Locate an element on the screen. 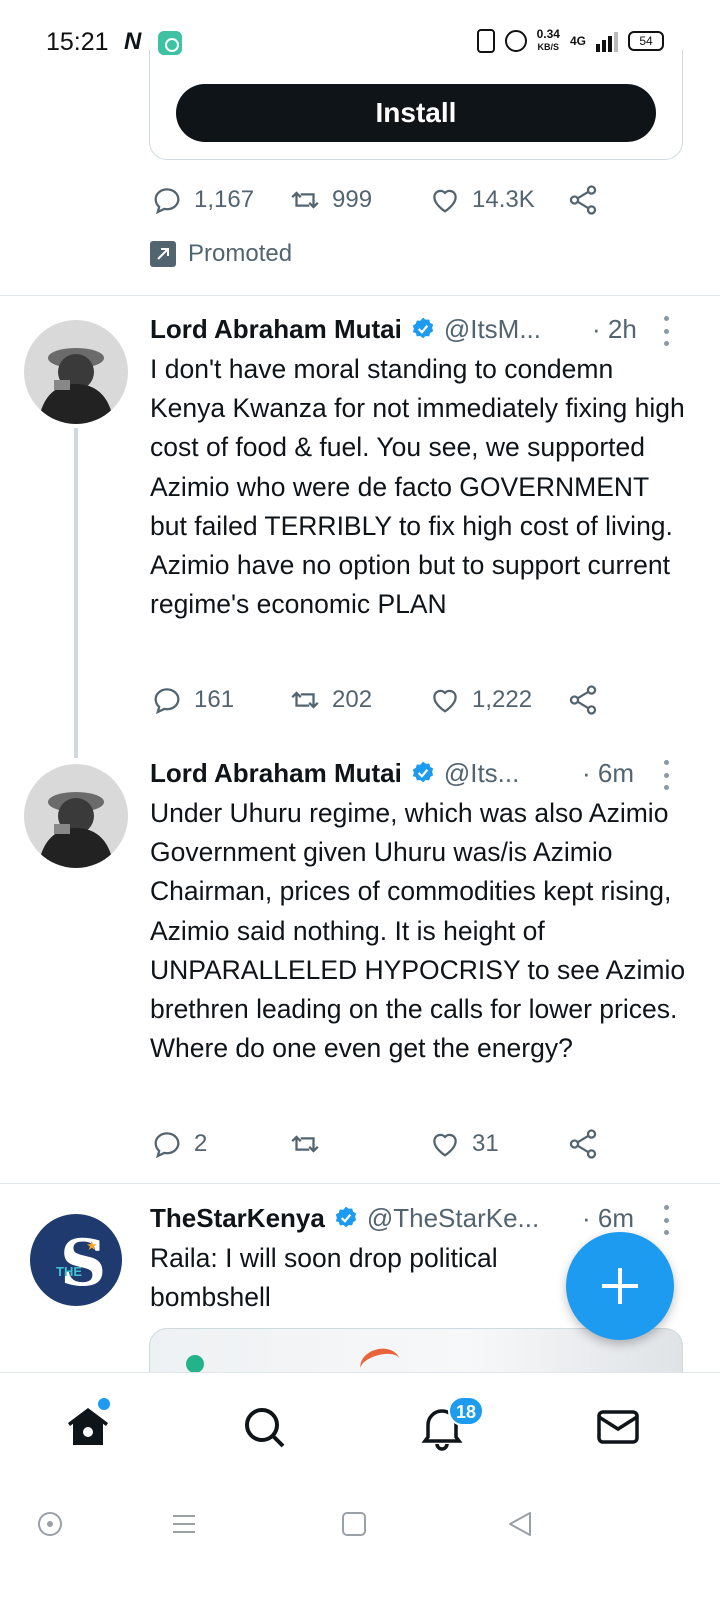 This screenshot has width=720, height=1600. network-speed-value: 0.34 is located at coordinates (548, 34).